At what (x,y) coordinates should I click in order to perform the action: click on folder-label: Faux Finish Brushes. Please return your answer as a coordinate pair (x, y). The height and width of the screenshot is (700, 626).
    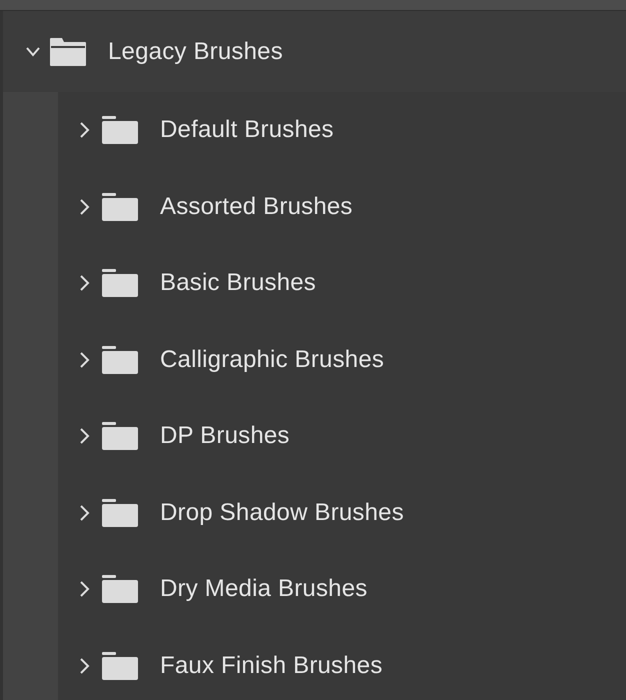
    Looking at the image, I should click on (271, 666).